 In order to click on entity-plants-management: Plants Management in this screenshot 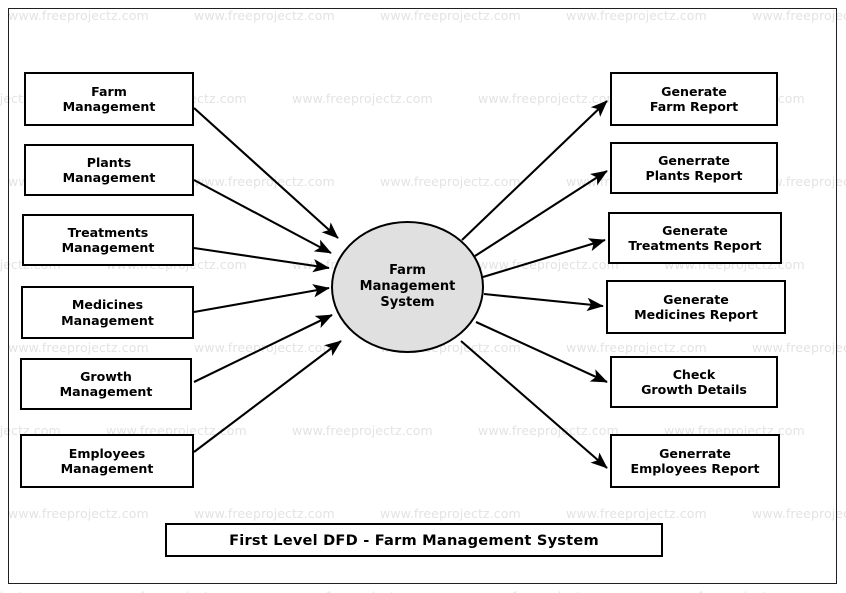, I will do `click(109, 170)`.